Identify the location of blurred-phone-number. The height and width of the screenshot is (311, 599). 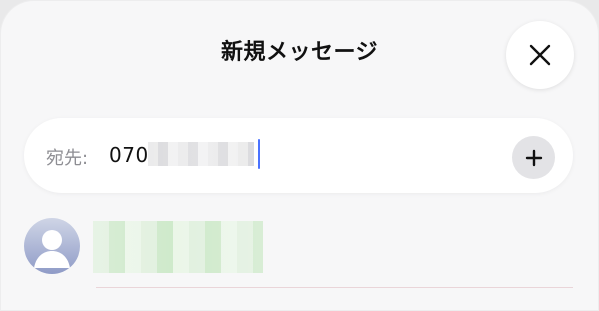
(201, 154).